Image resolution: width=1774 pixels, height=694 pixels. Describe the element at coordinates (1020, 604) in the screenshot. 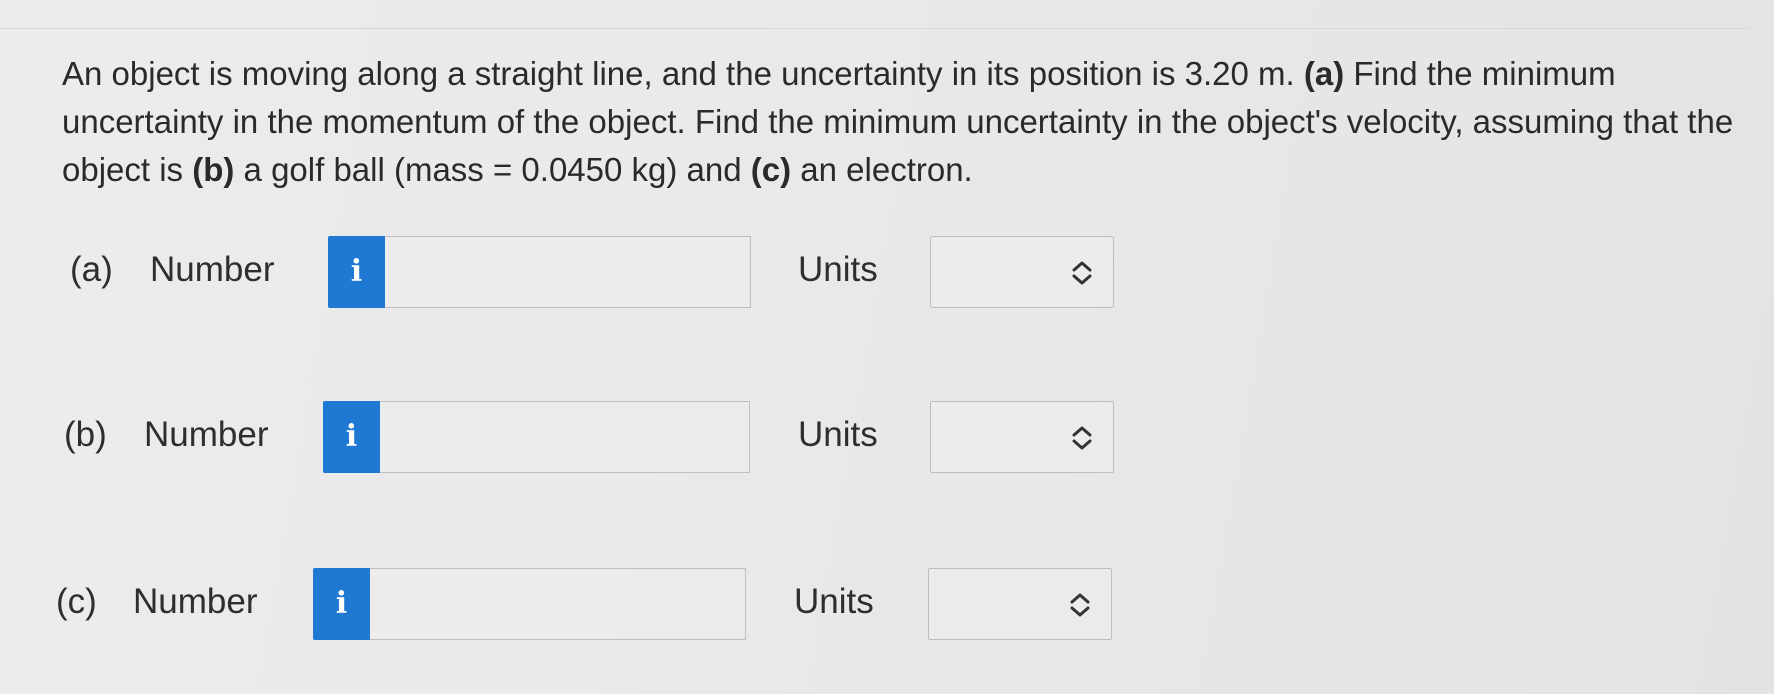

I see `units-select-c` at that location.